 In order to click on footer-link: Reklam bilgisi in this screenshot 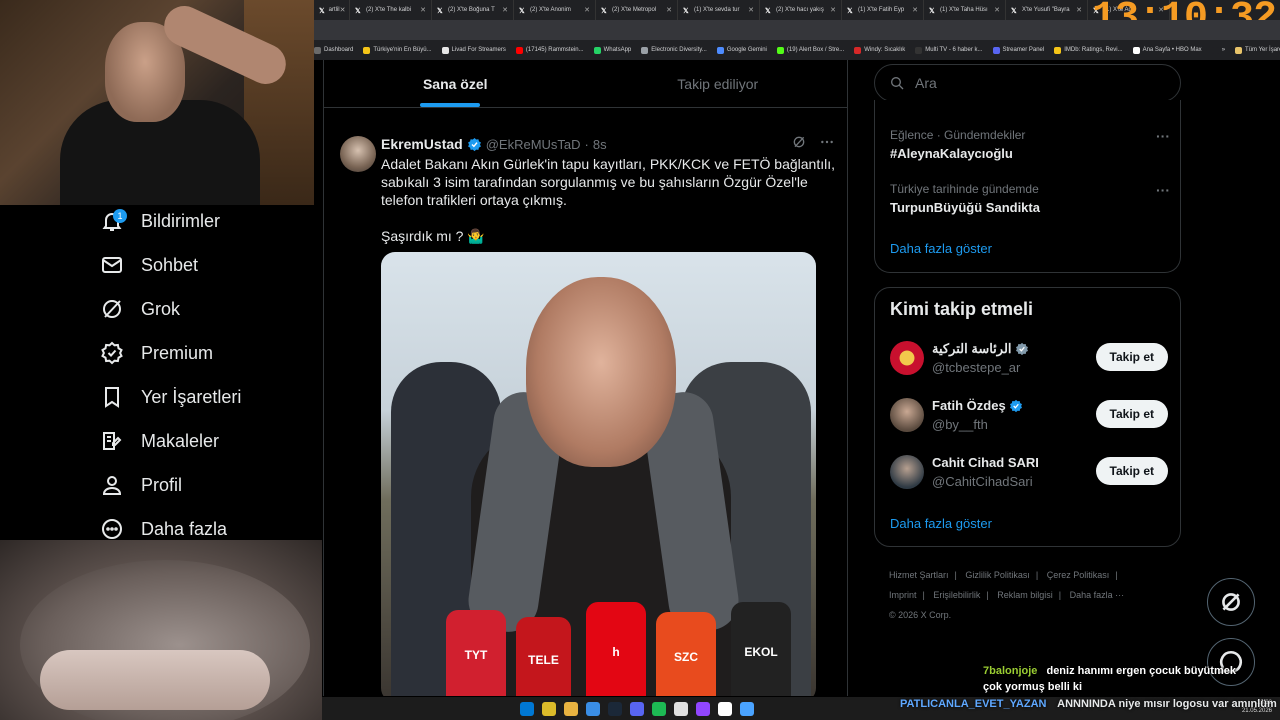, I will do `click(1025, 595)`.